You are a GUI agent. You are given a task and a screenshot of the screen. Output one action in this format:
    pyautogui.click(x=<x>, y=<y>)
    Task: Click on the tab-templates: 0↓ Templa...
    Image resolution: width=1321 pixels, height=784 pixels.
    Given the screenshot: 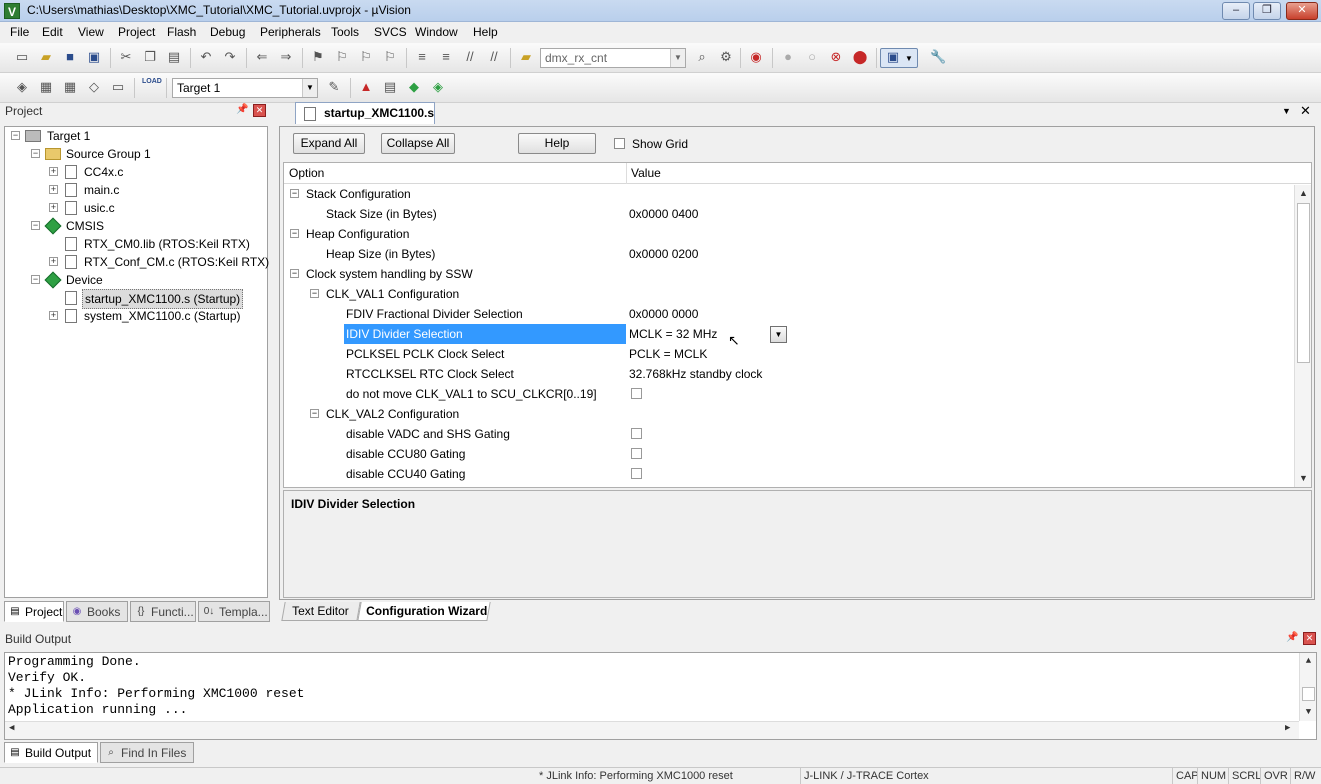 What is the action you would take?
    pyautogui.click(x=234, y=611)
    